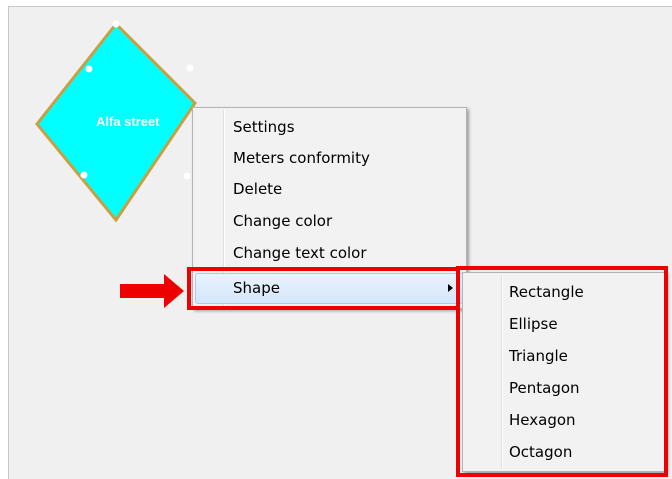 This screenshot has width=672, height=479. I want to click on highlight-box-shape-submenu, so click(562, 371).